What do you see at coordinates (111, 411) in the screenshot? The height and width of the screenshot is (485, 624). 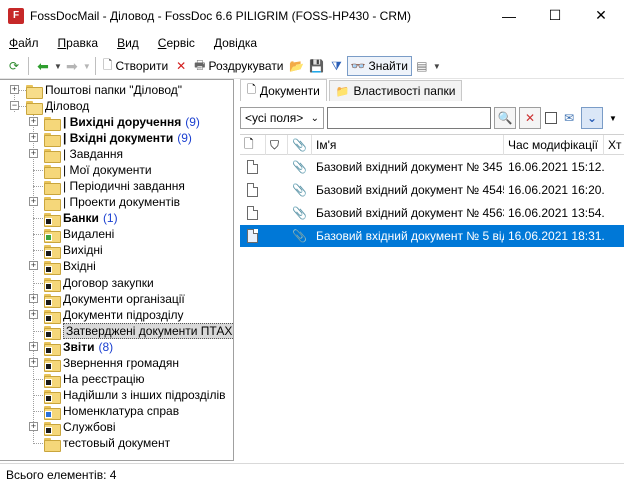 I see `tree-item: Номенклатура справ` at bounding box center [111, 411].